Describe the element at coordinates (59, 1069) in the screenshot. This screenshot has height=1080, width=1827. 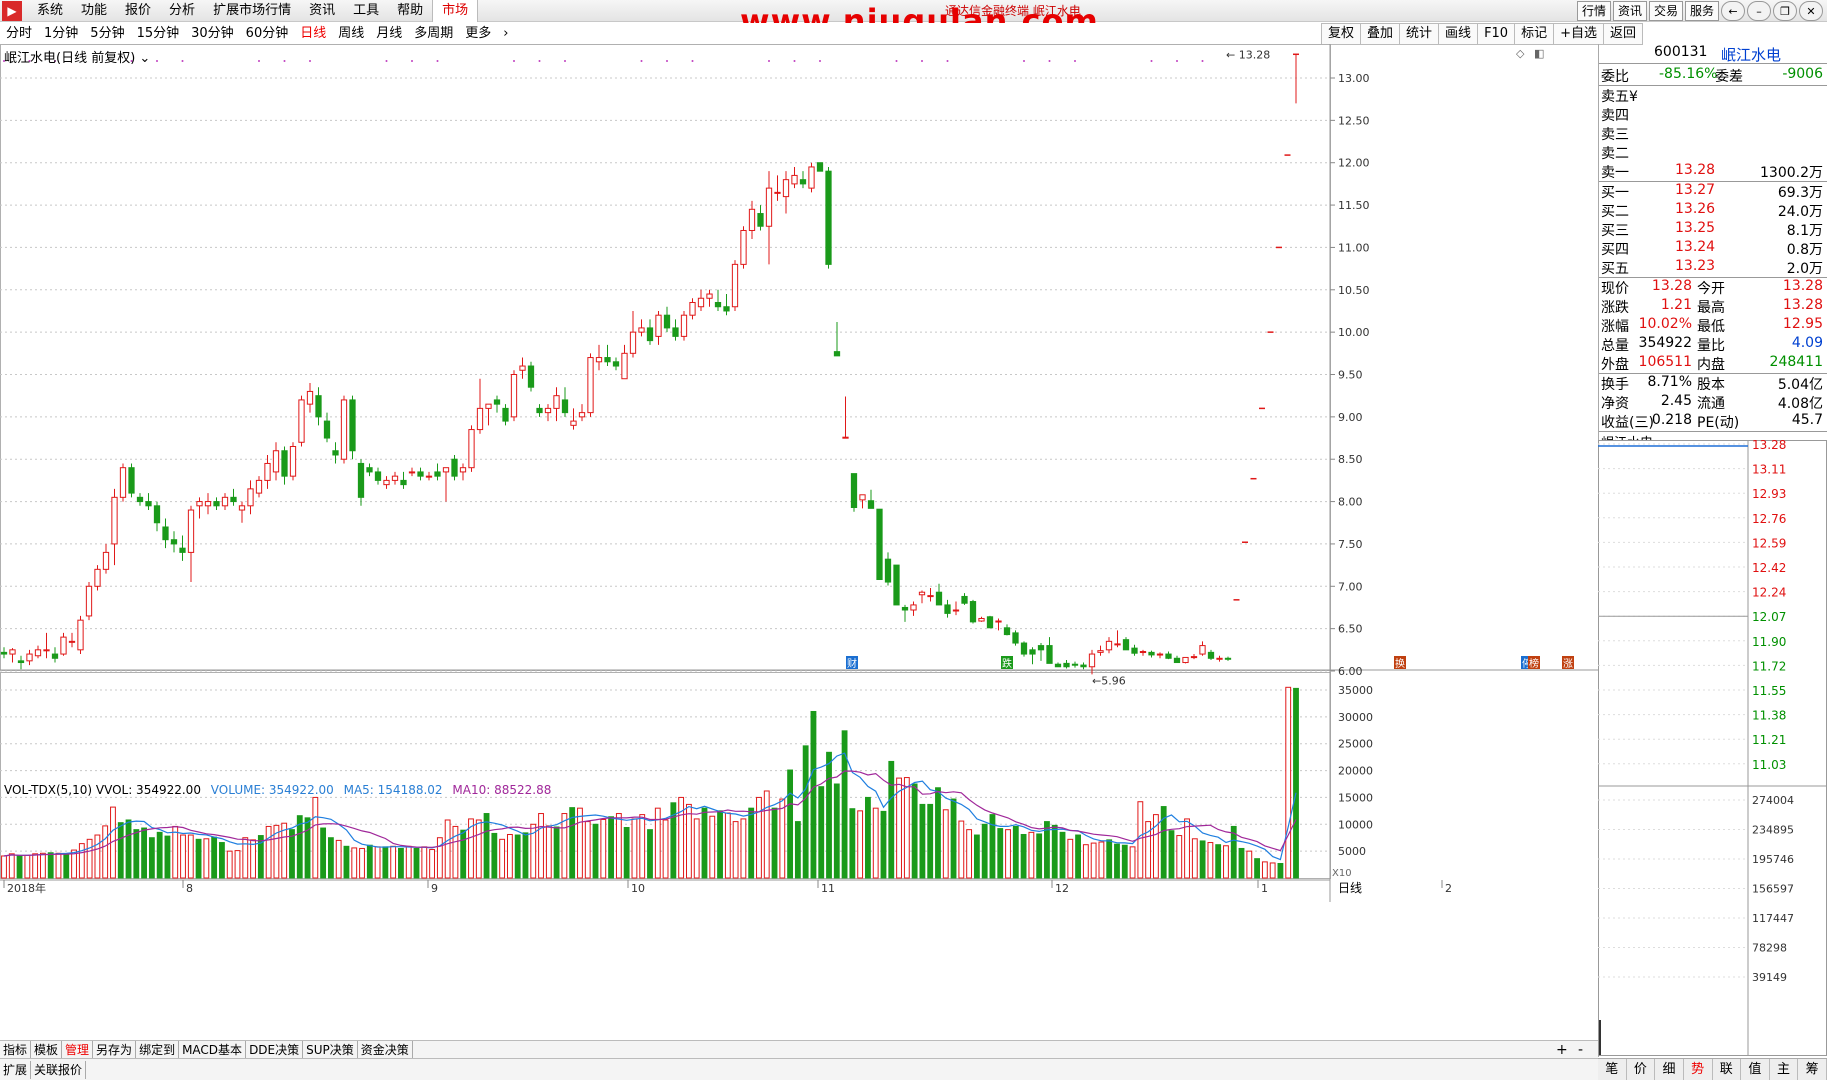
I see `tab-related-quote: 关联报价` at that location.